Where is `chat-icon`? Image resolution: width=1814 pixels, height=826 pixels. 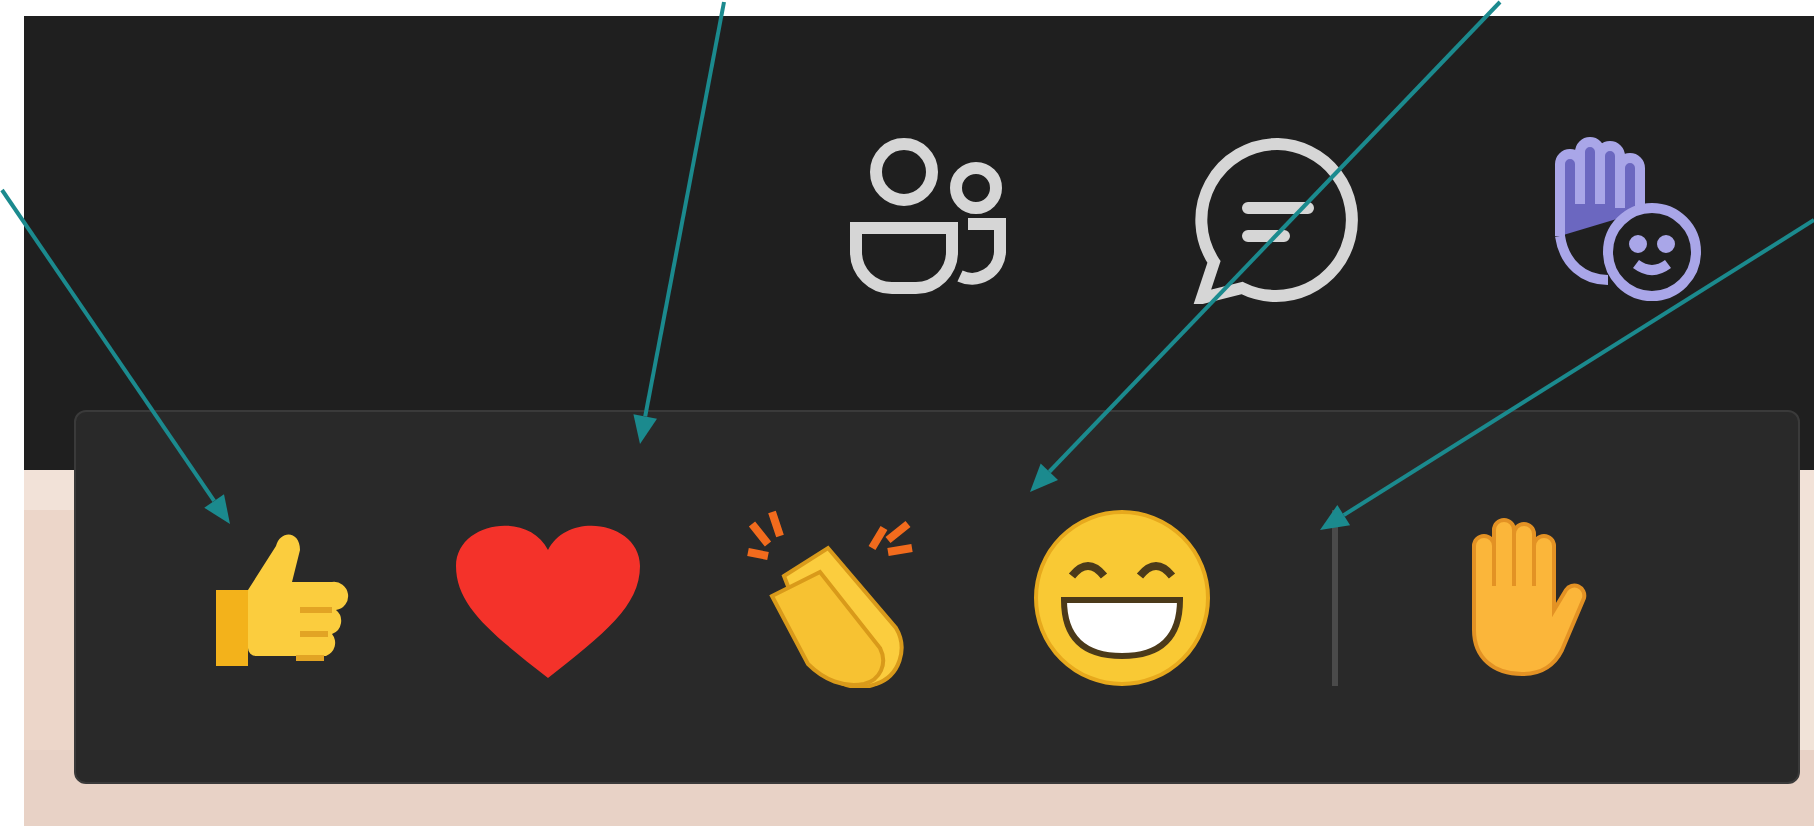
chat-icon is located at coordinates (1278, 220).